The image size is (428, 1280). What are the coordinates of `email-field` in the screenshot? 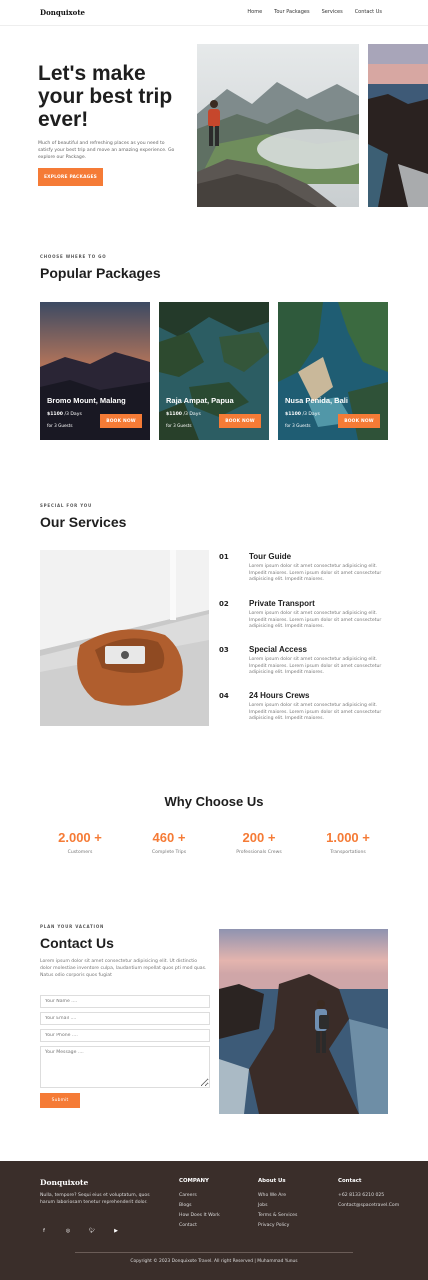 It's located at (125, 1018).